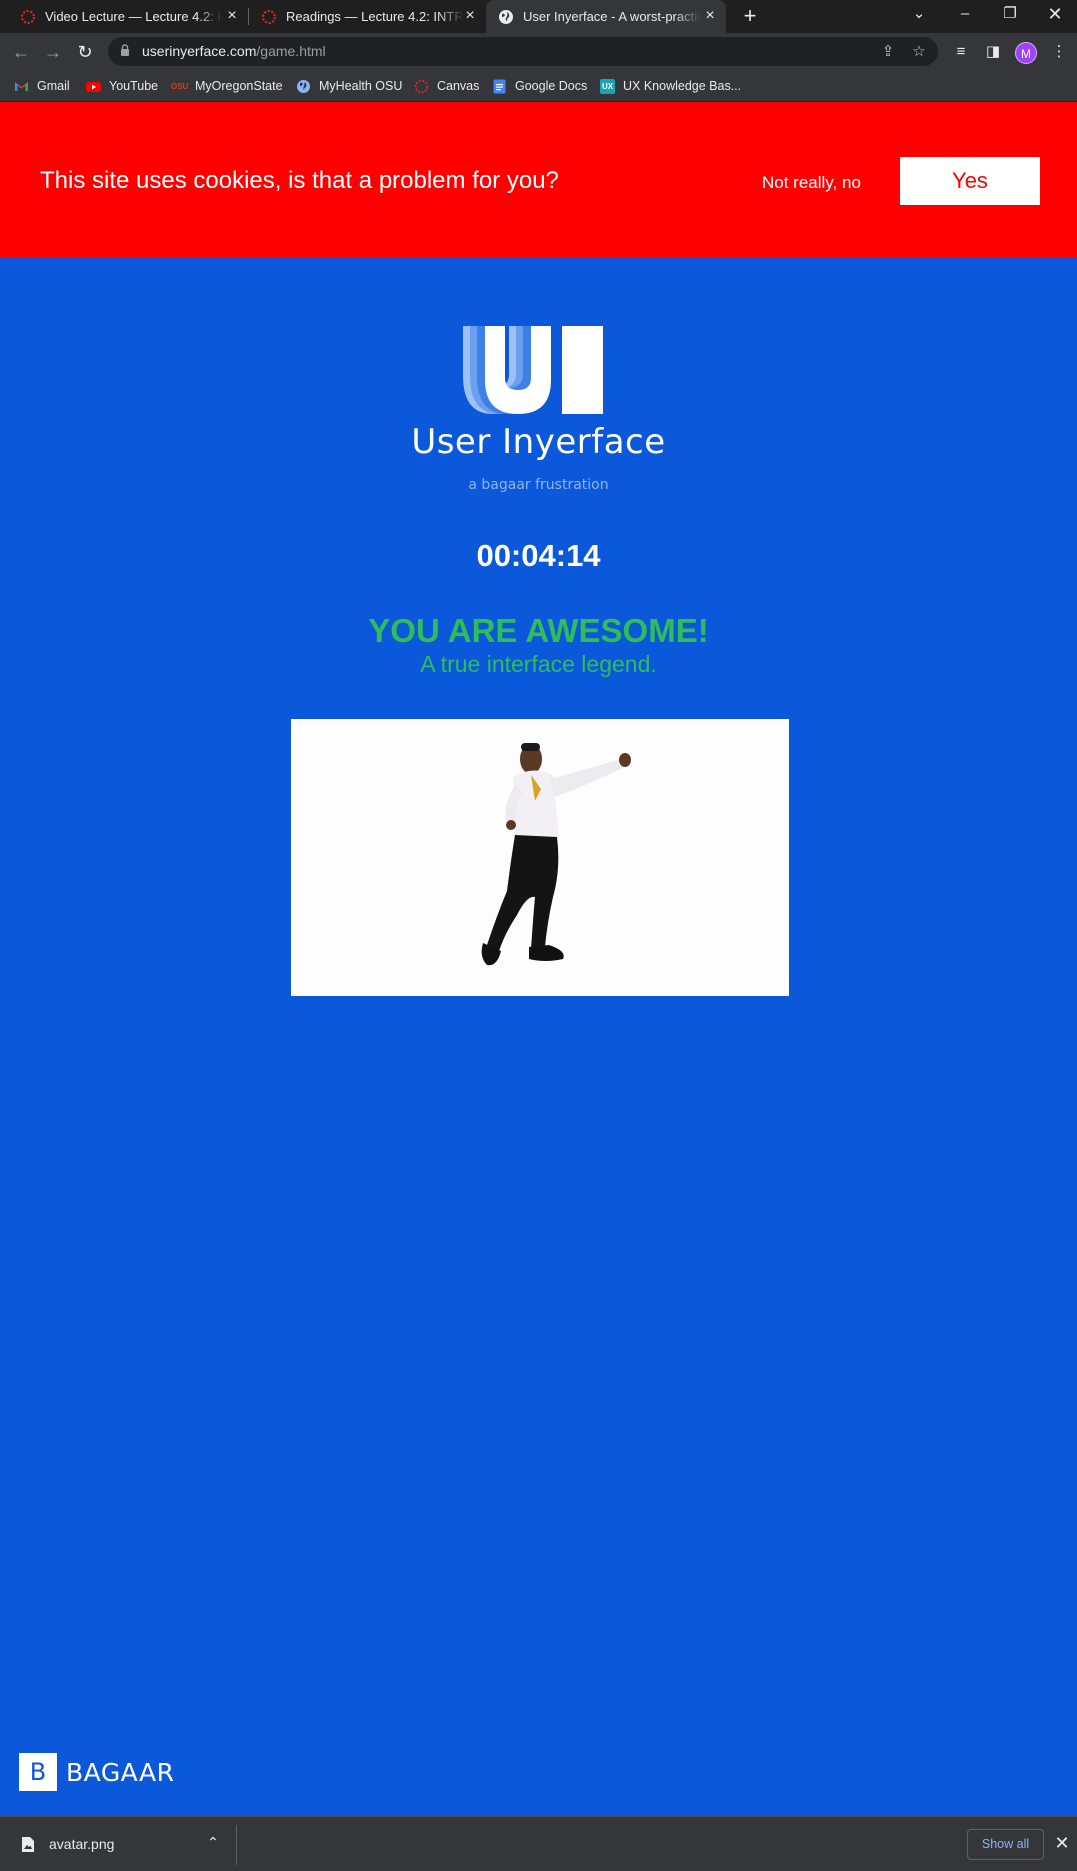 The image size is (1077, 1871). I want to click on tab-video-lecture: Video Lecture — Lecture 4.2: INTRO T ×, so click(128, 16).